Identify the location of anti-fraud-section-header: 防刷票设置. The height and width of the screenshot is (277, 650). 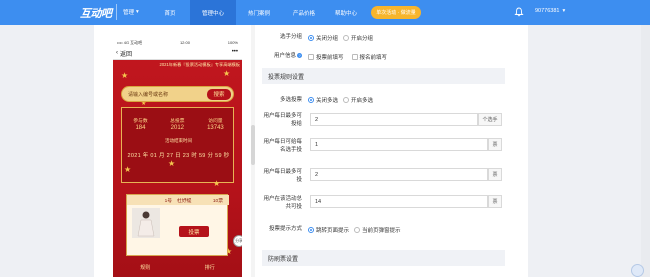
(383, 258).